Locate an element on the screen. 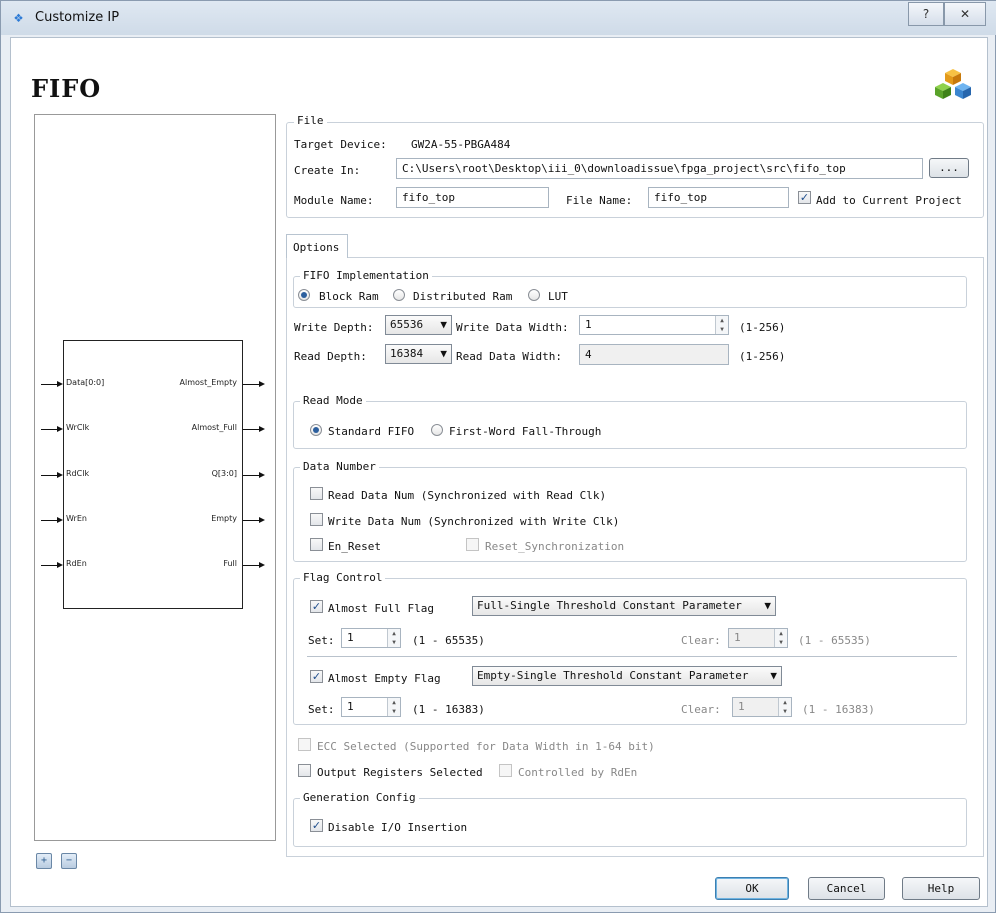 This screenshot has width=996, height=913. ae-clear-value: 1 is located at coordinates (741, 706).